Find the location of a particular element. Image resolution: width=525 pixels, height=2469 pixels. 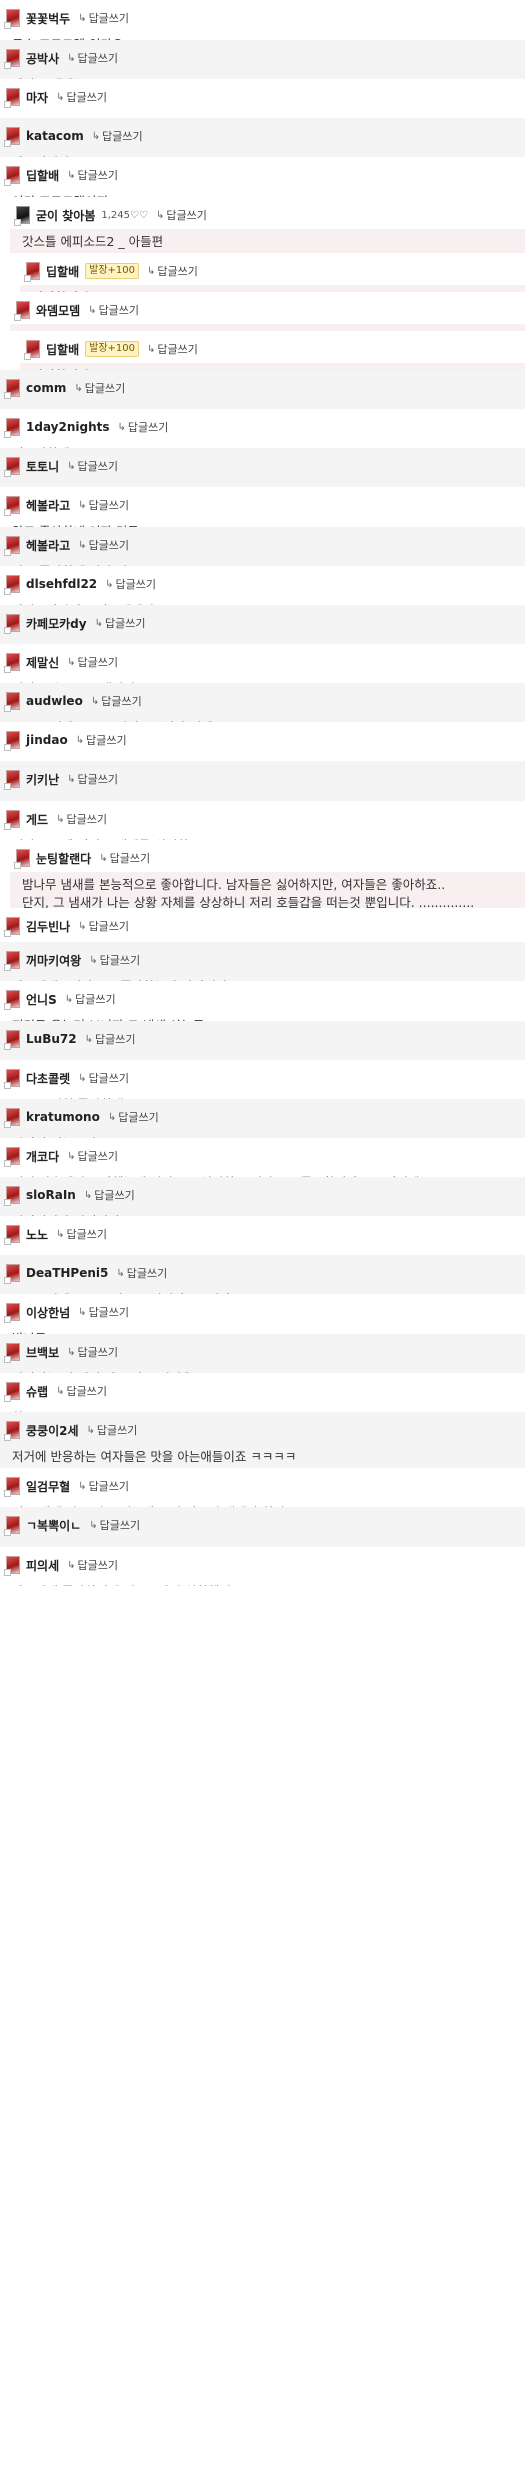

nickname: 제말신 is located at coordinates (42, 662).